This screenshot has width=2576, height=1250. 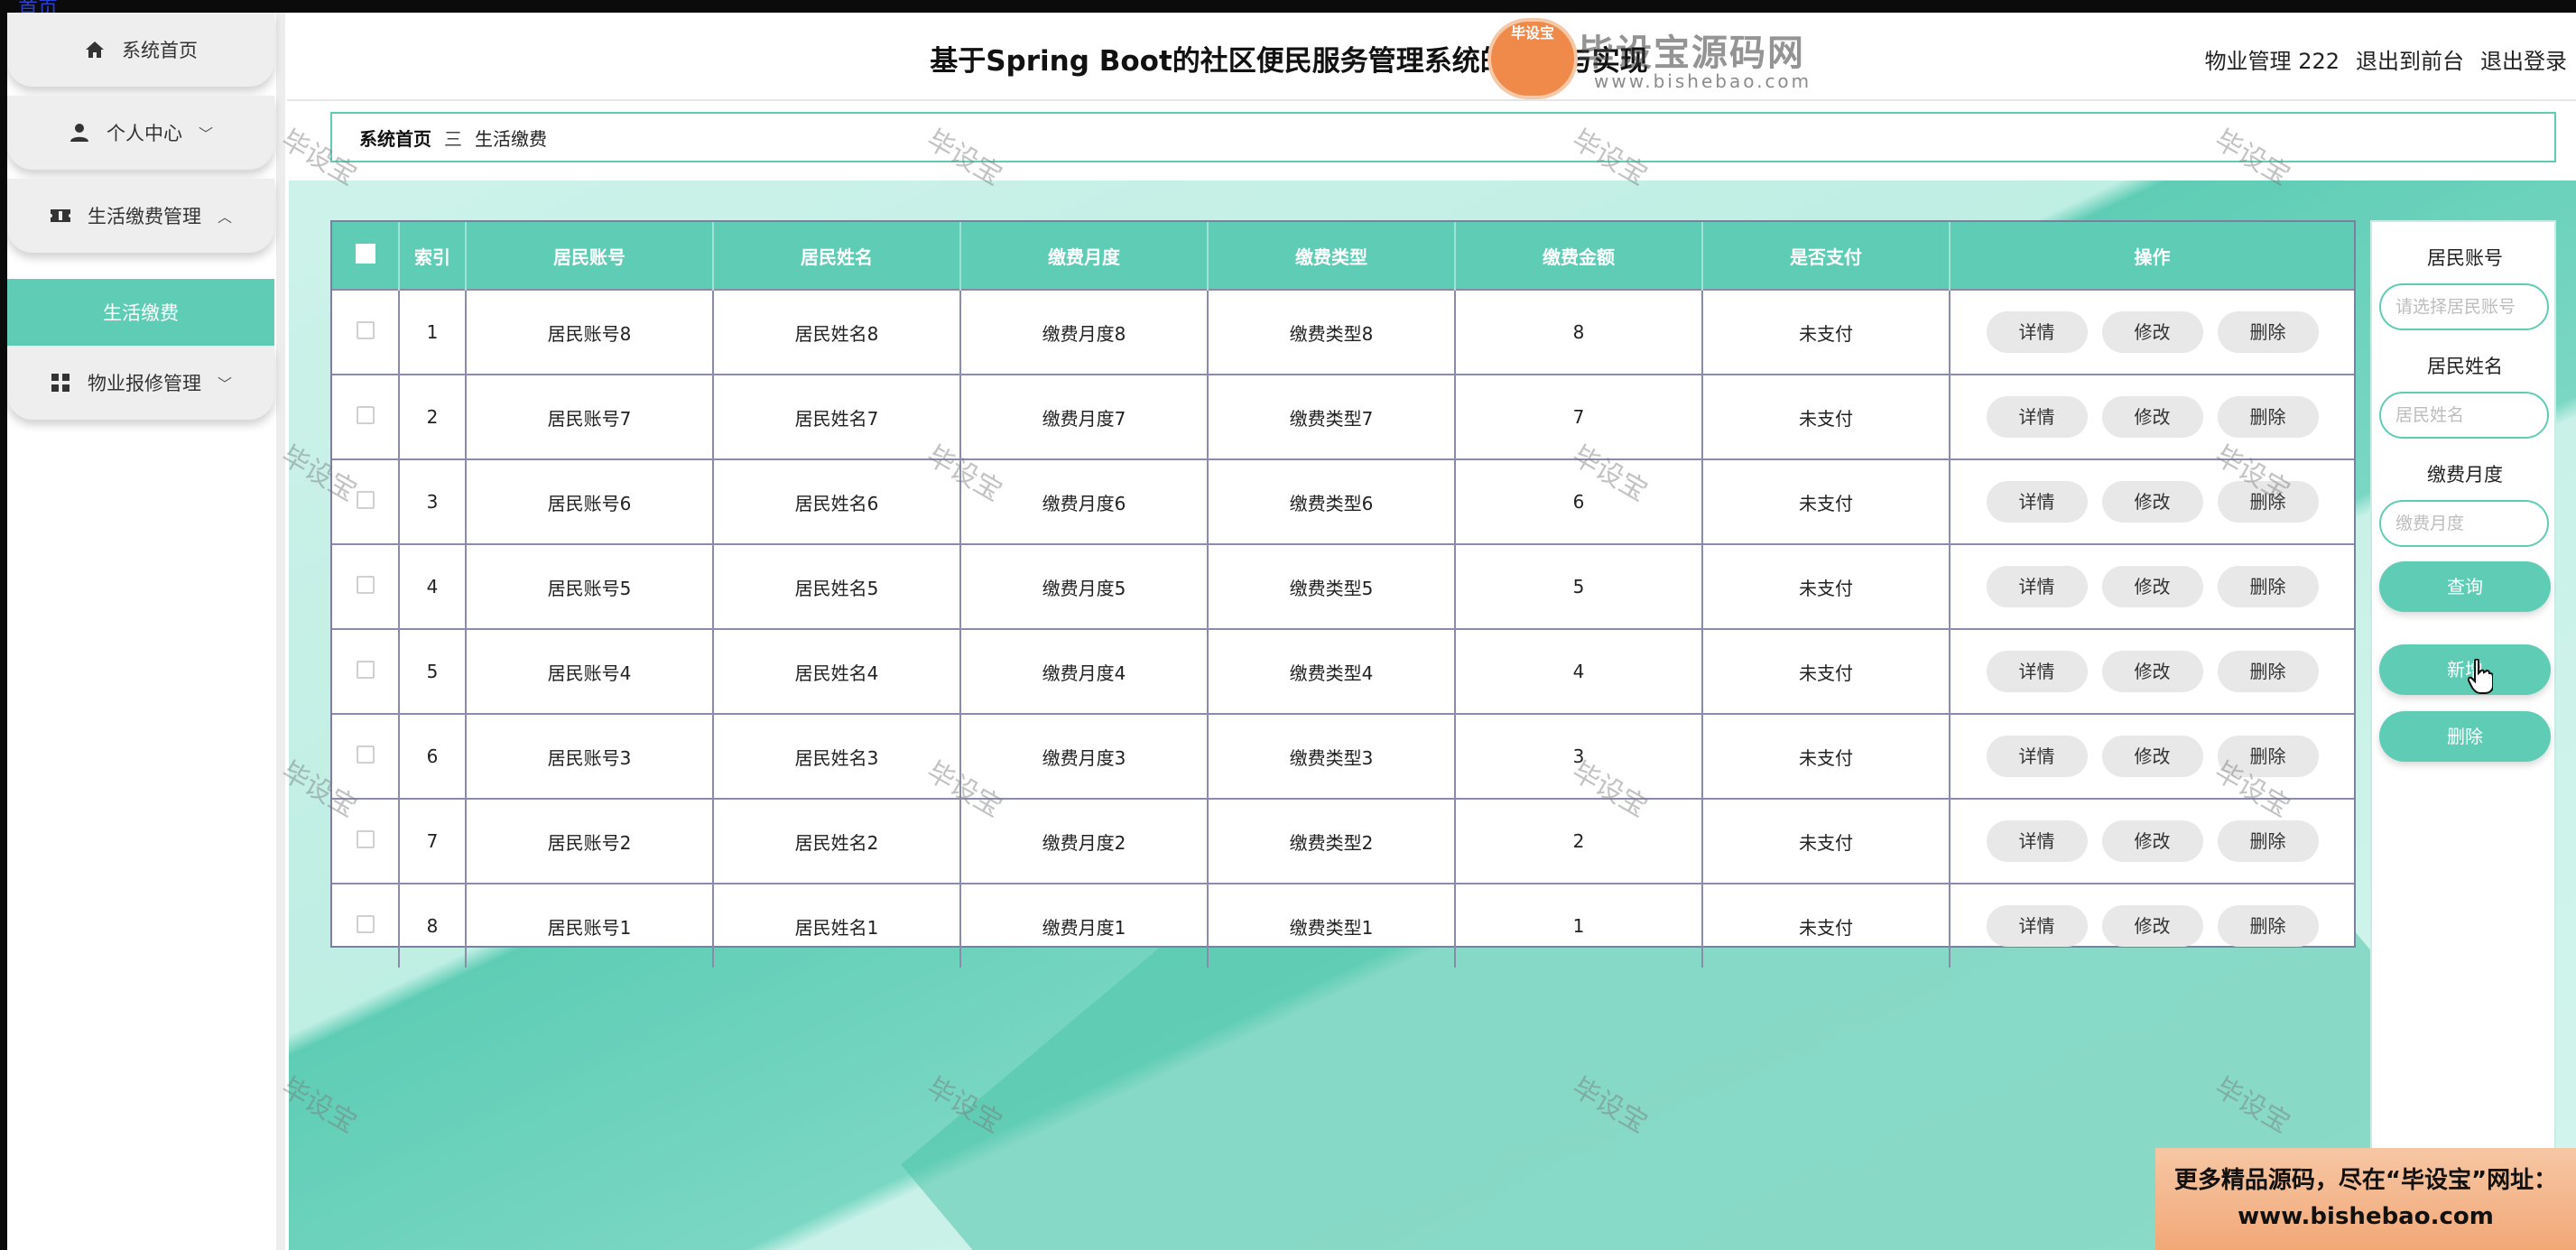 What do you see at coordinates (2464, 306) in the screenshot?
I see `account-select: 请选择居民账号` at bounding box center [2464, 306].